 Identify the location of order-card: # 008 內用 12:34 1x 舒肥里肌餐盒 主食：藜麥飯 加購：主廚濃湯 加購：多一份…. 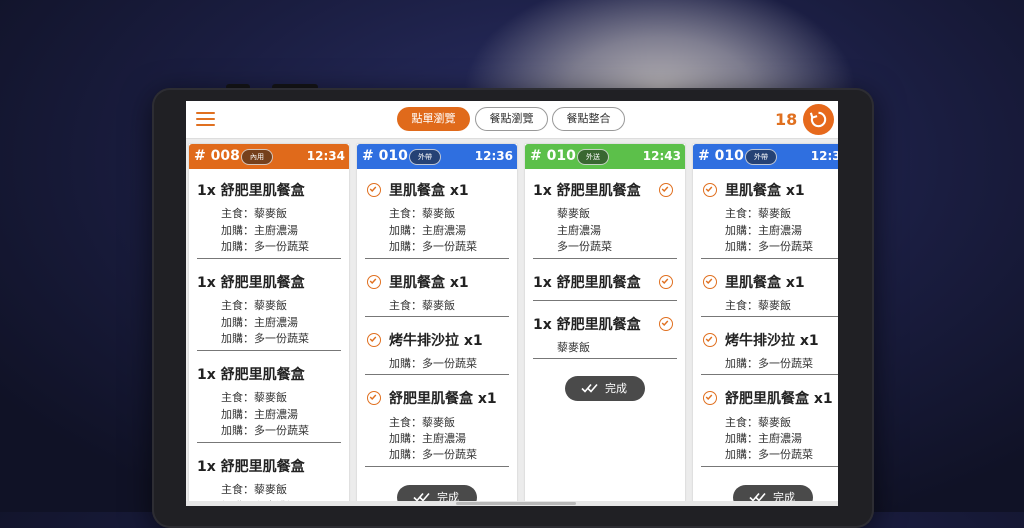
(269, 325).